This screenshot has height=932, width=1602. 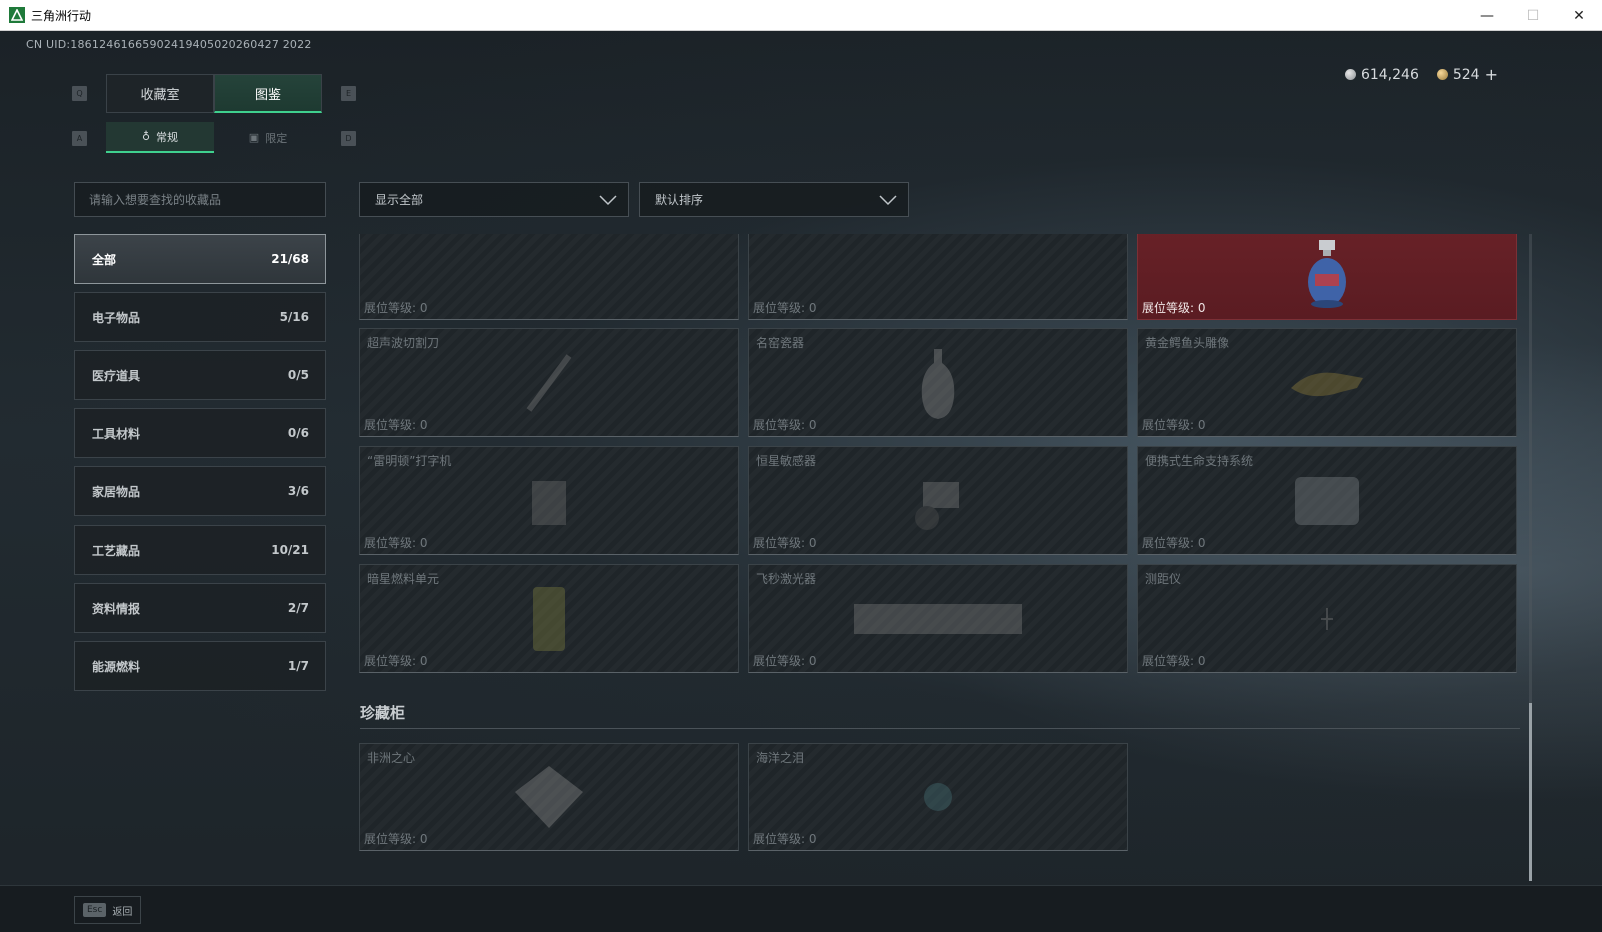 What do you see at coordinates (1467, 74) in the screenshot?
I see `gold-currency: 524 +` at bounding box center [1467, 74].